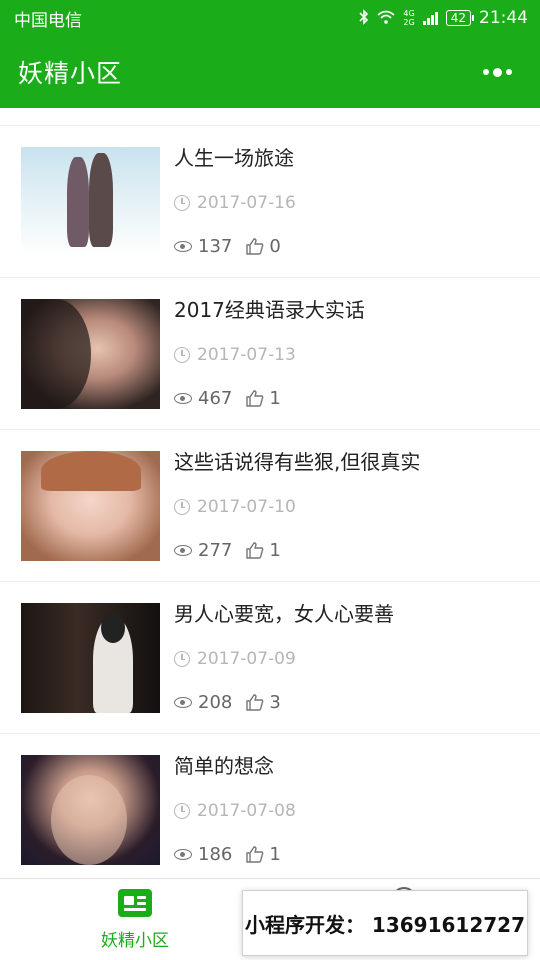  I want to click on article-stats: 467 1, so click(269, 398).